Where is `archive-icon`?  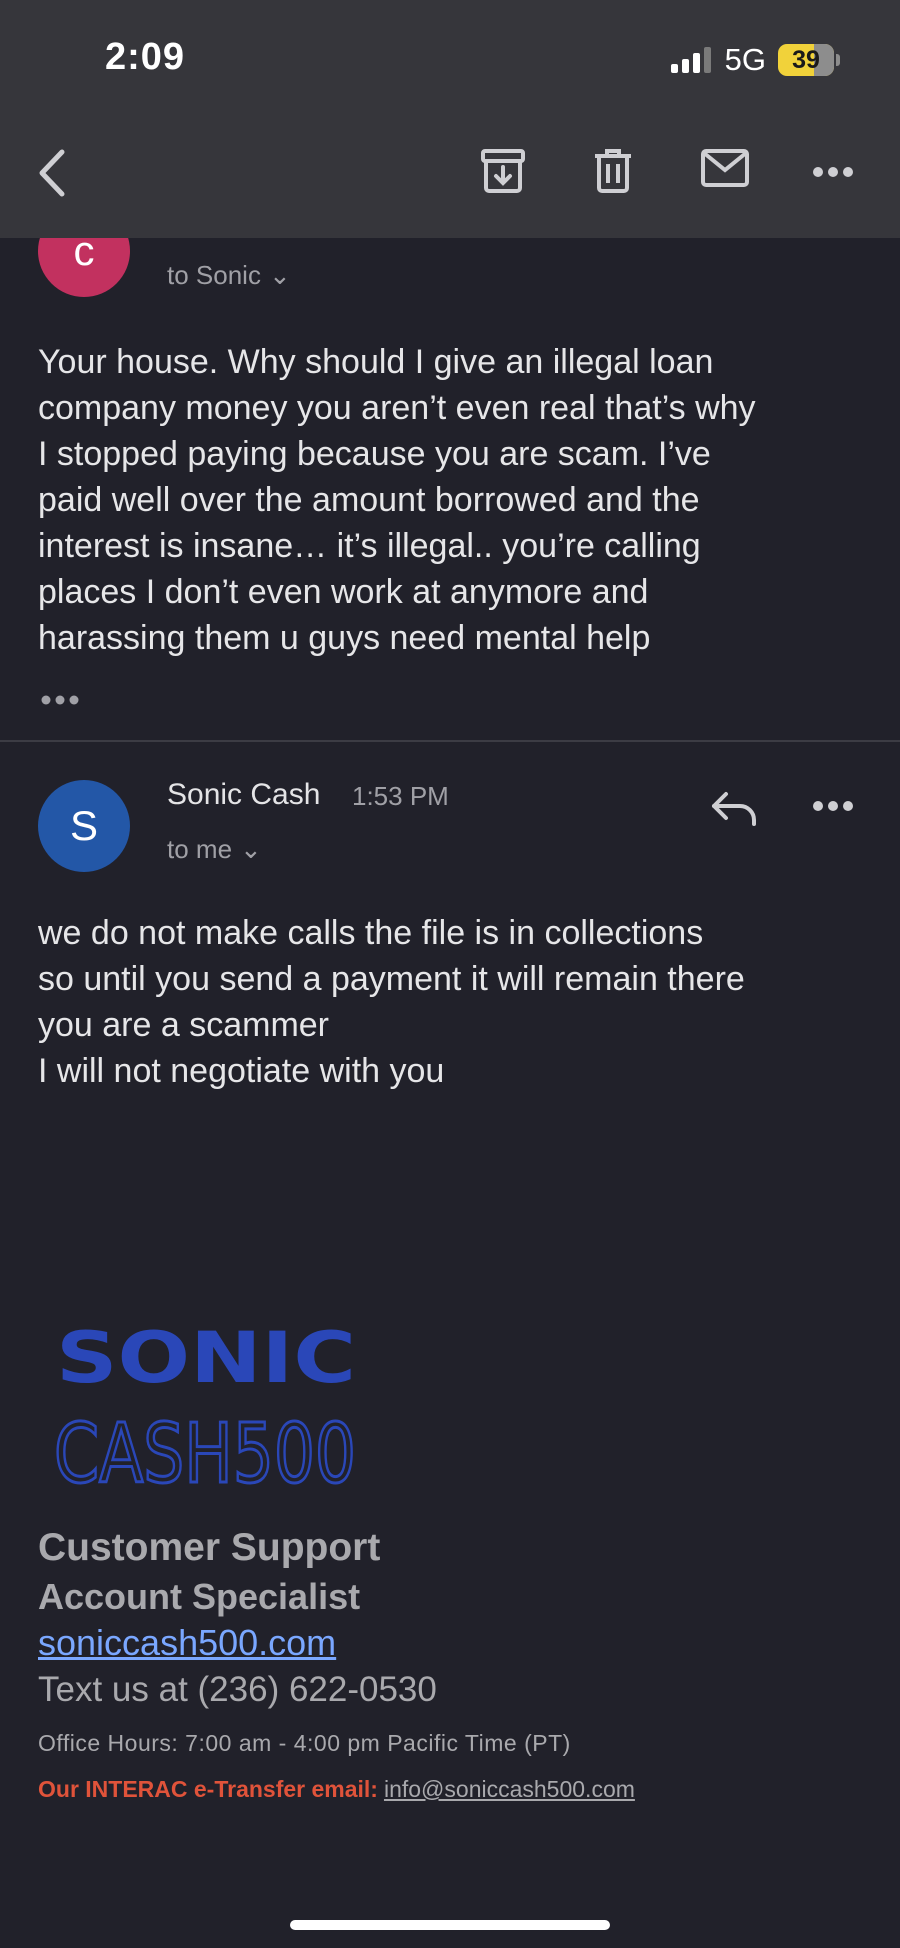 archive-icon is located at coordinates (503, 171).